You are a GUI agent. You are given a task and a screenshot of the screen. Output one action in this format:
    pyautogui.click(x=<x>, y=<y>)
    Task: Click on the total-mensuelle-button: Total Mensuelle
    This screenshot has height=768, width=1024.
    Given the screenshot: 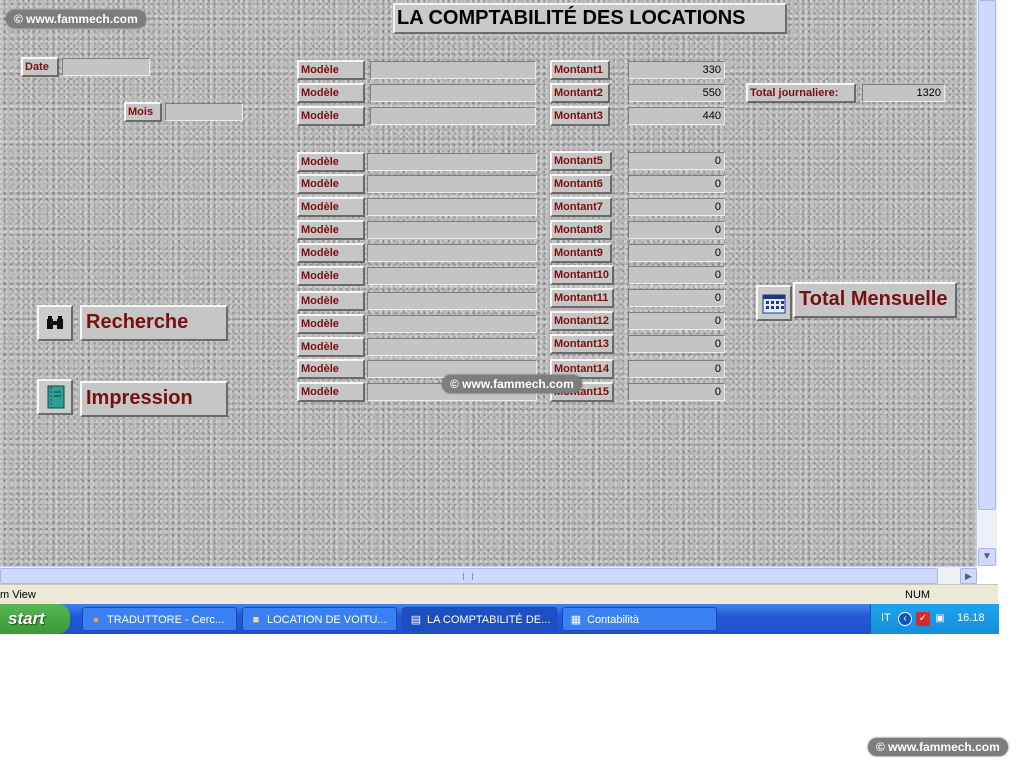 What is the action you would take?
    pyautogui.click(x=875, y=300)
    